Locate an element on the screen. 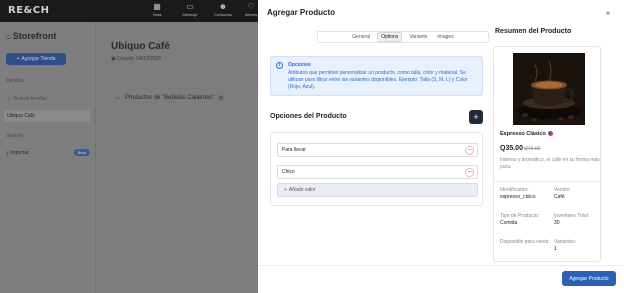  calendar-icon: ▣ is located at coordinates (113, 59).